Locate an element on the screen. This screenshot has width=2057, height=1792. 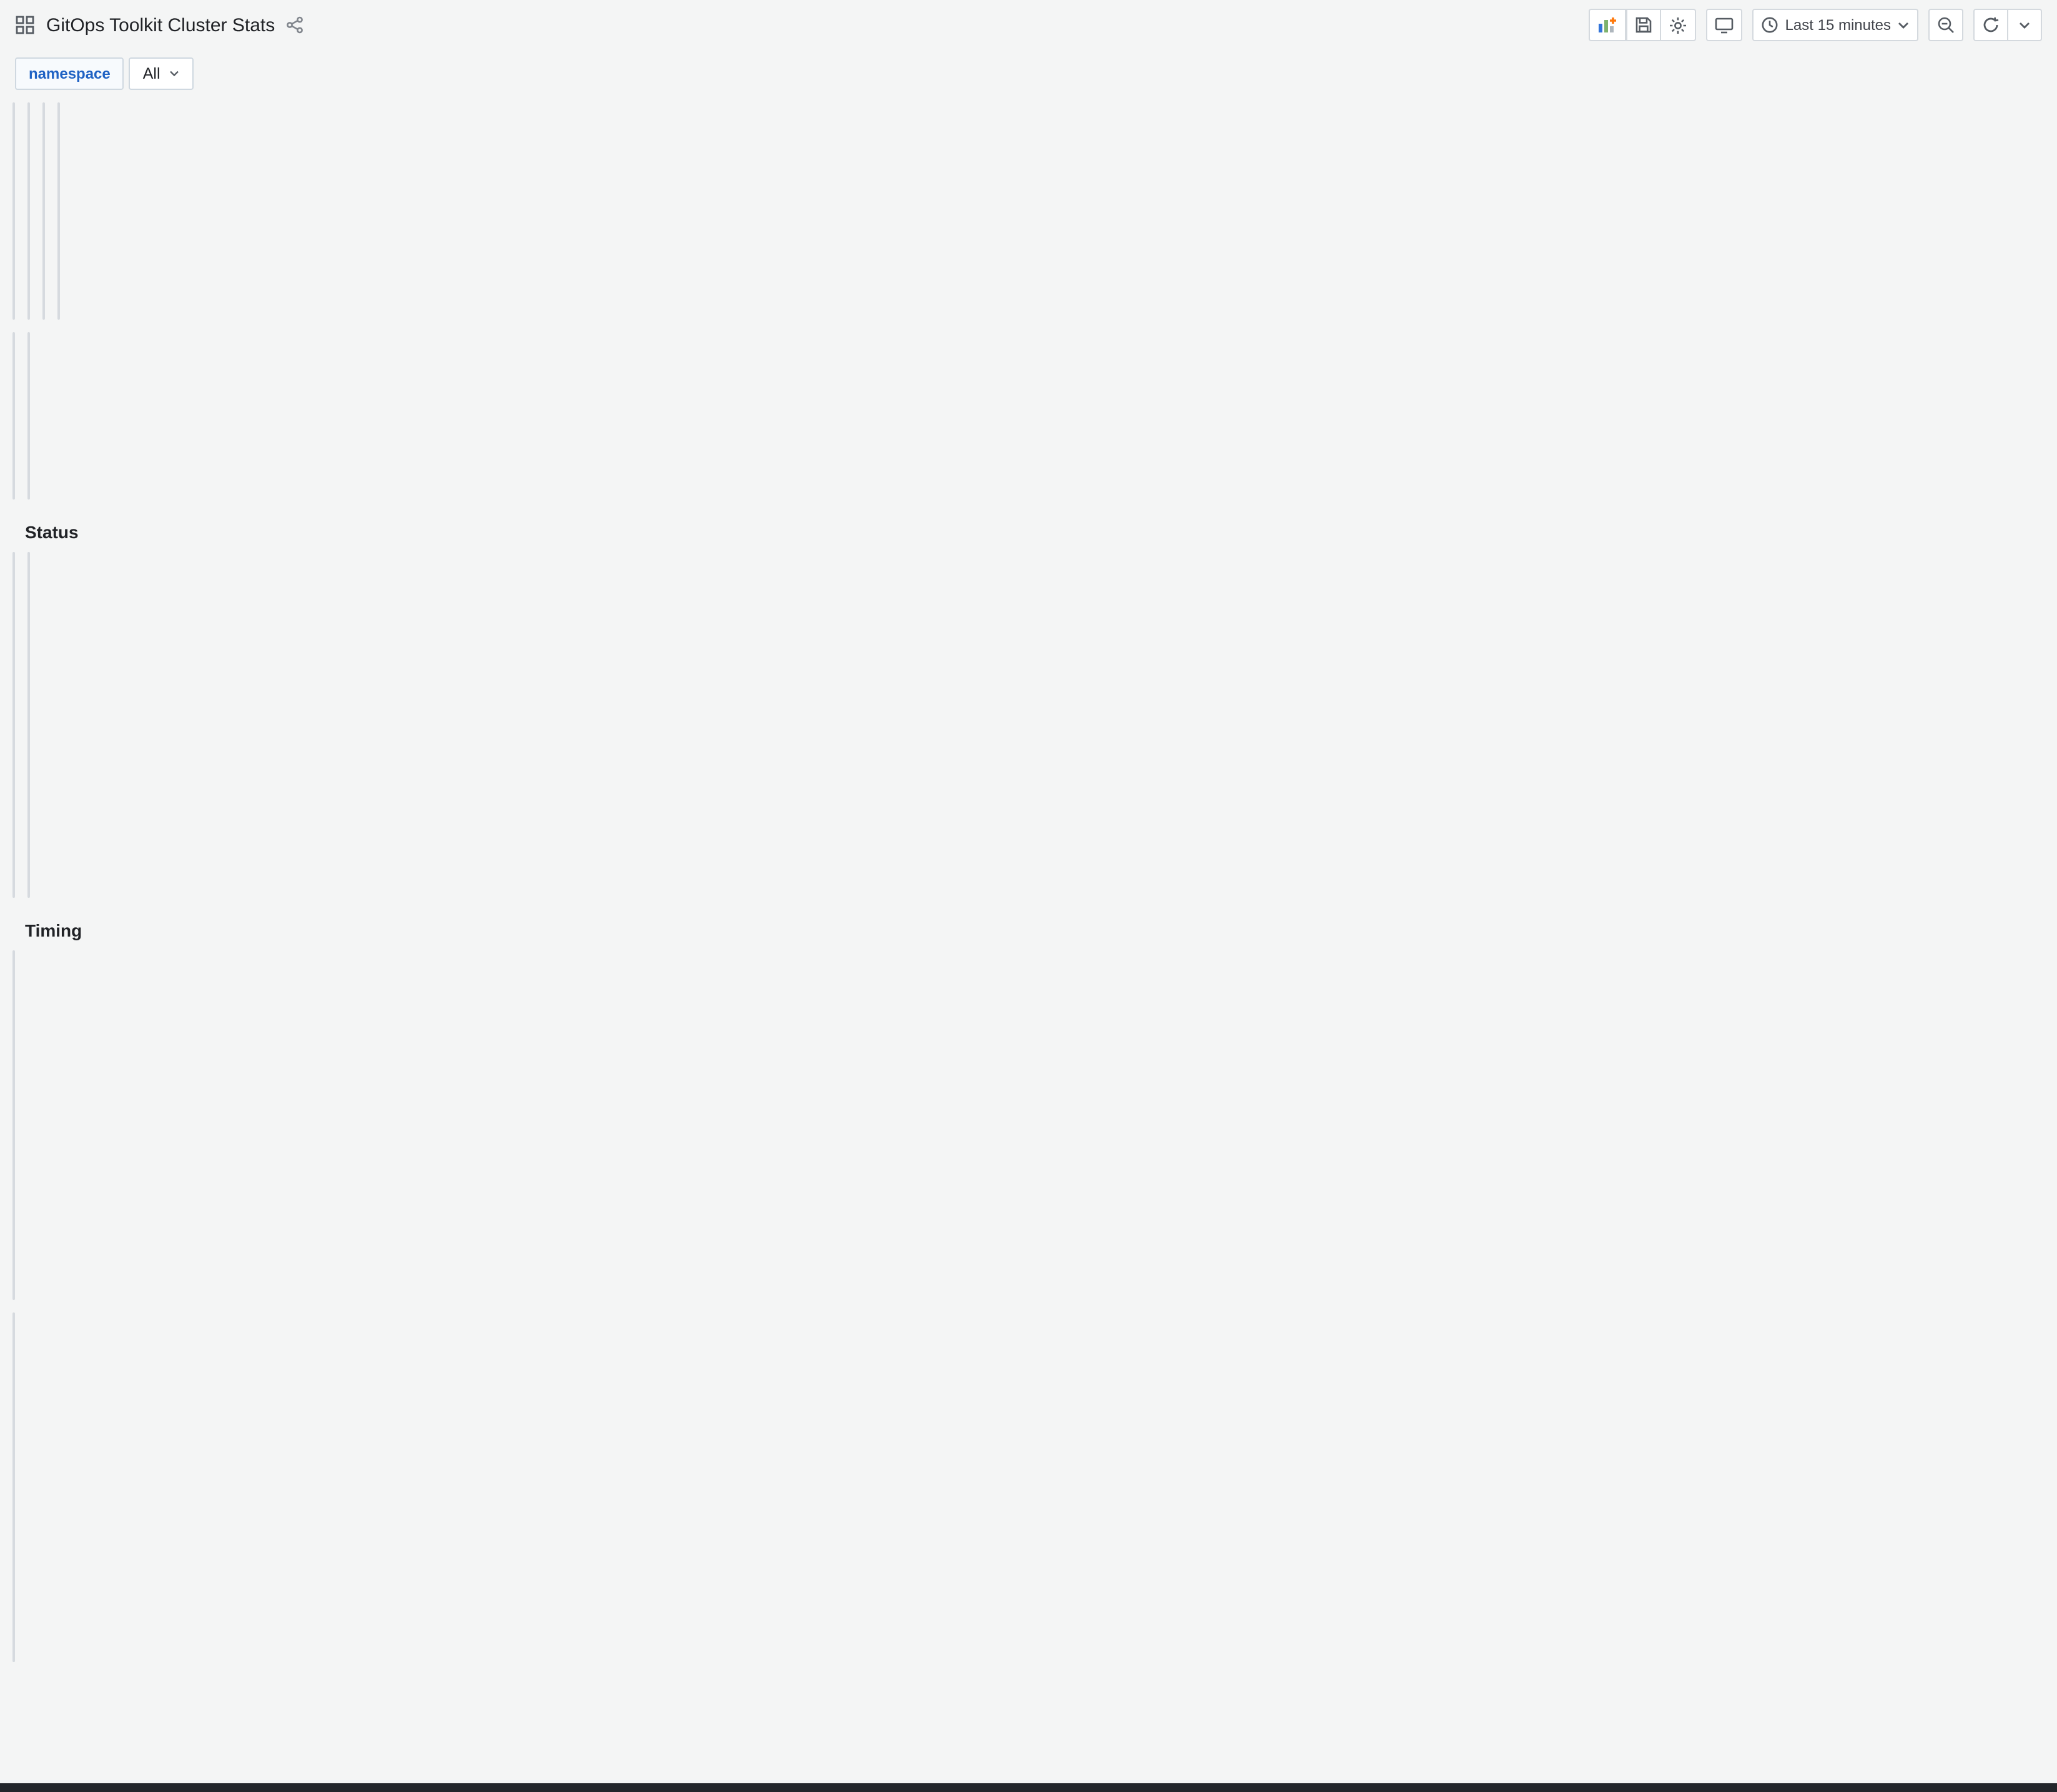
stat-value: 5 is located at coordinates (14, 233).